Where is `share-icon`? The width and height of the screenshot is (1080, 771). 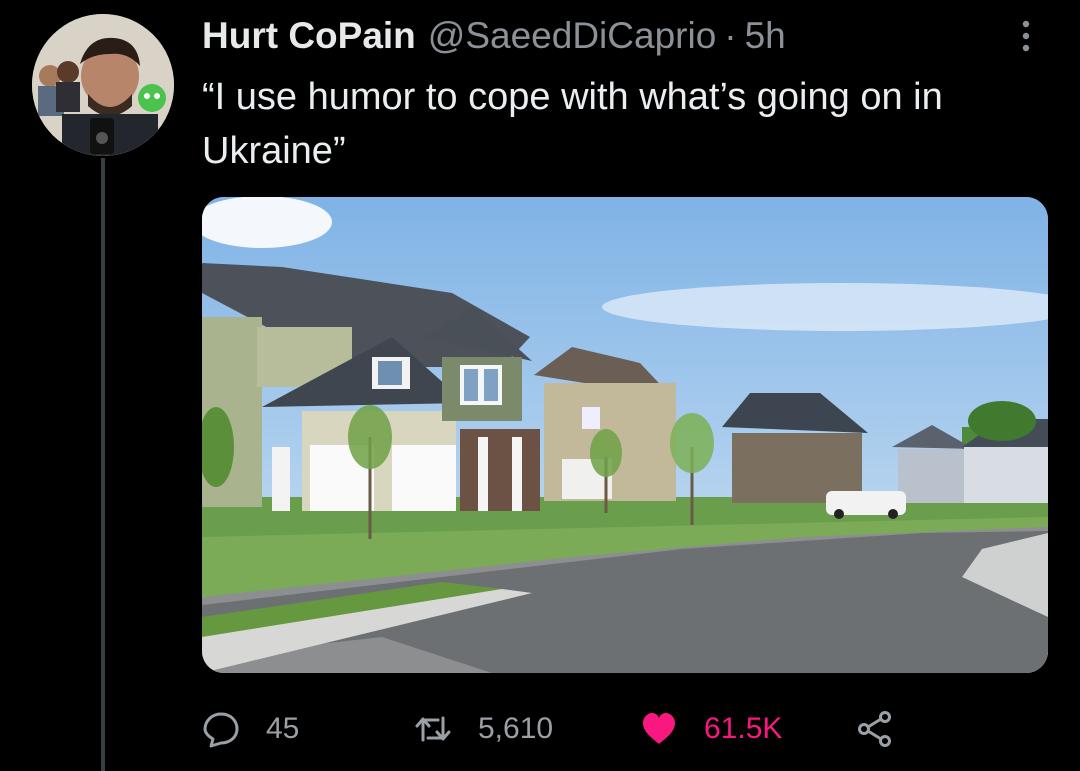 share-icon is located at coordinates (874, 729).